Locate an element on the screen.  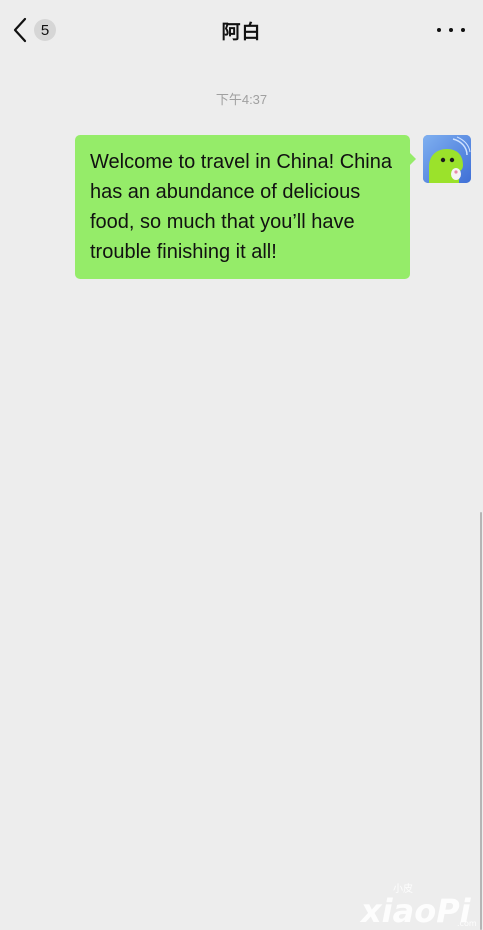
watermark-logo: 小皮 xiaoPi .com is located at coordinates (419, 904).